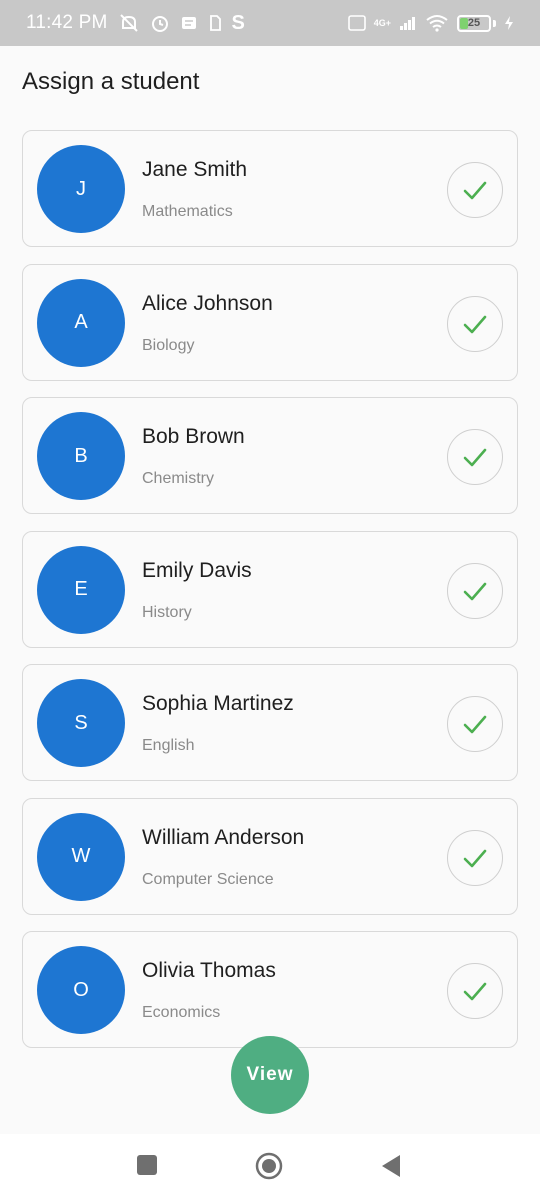 The height and width of the screenshot is (1200, 540). Describe the element at coordinates (270, 722) in the screenshot. I see `student-card: S Sophia Martinez English` at that location.